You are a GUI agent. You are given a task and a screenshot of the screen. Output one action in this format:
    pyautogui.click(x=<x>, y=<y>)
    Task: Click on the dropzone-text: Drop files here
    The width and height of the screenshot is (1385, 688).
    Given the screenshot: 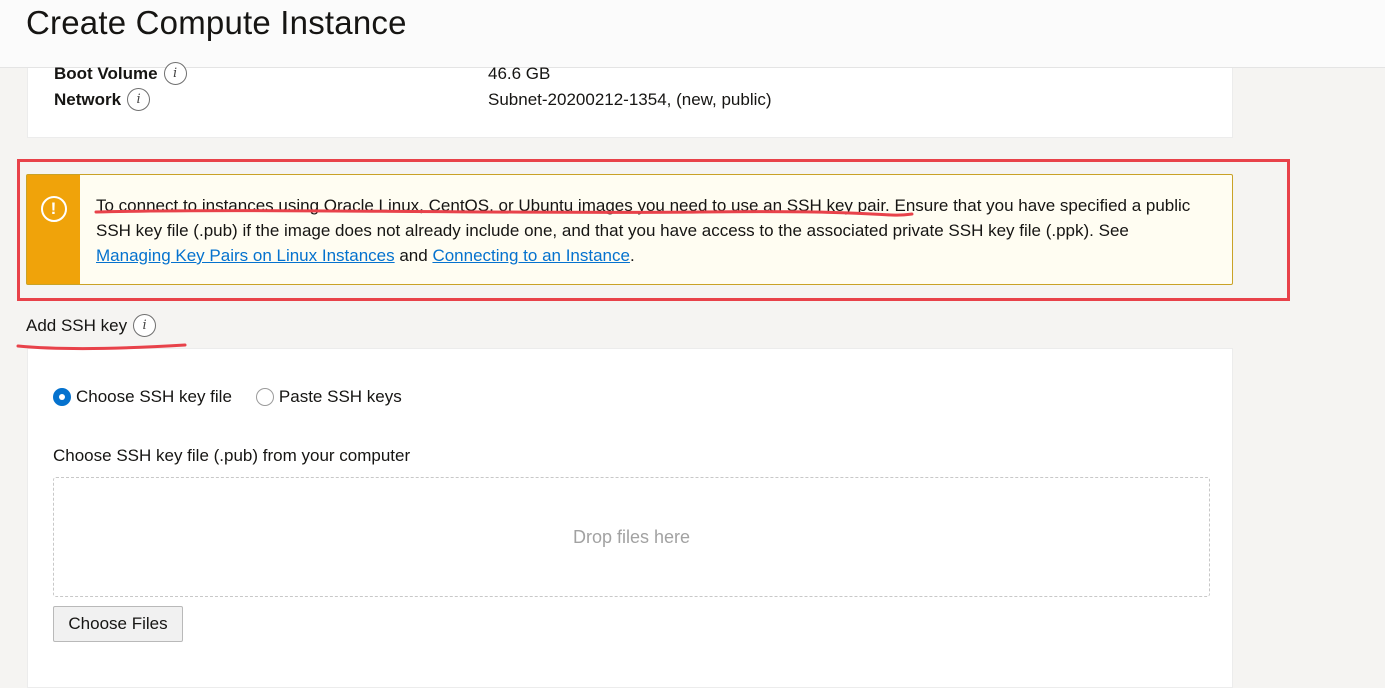 What is the action you would take?
    pyautogui.click(x=631, y=536)
    